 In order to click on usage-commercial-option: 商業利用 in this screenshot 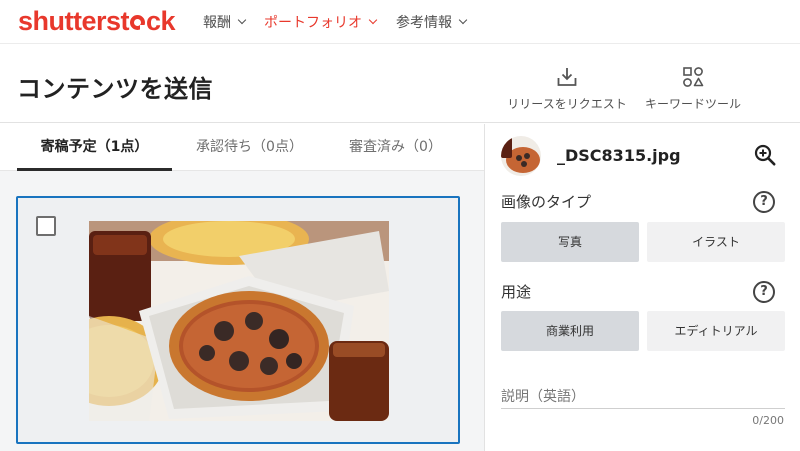, I will do `click(570, 331)`.